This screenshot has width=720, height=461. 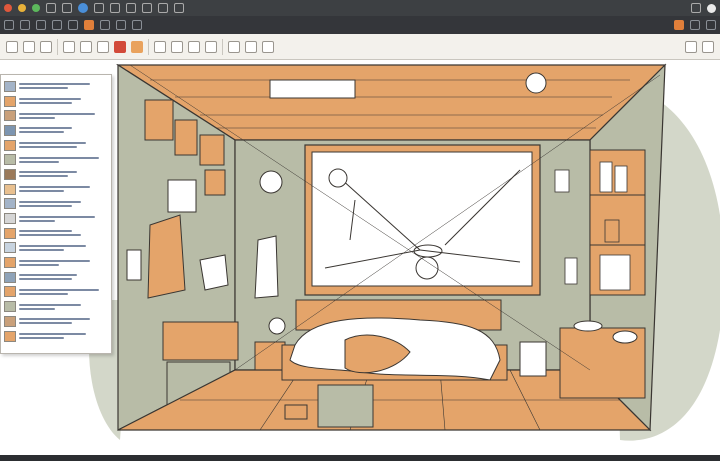 I want to click on crop-icon, so click(x=234, y=46).